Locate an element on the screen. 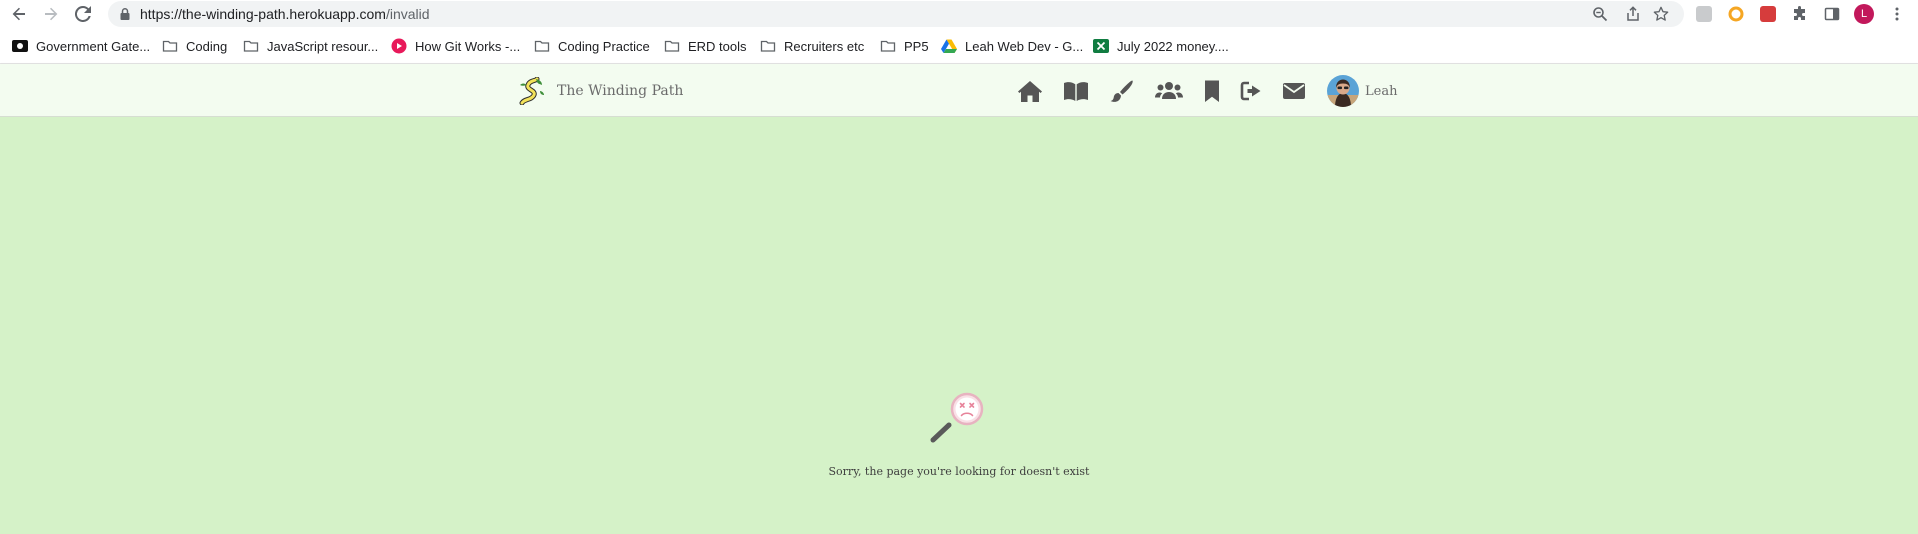 The height and width of the screenshot is (534, 1918). book-icon is located at coordinates (1076, 91).